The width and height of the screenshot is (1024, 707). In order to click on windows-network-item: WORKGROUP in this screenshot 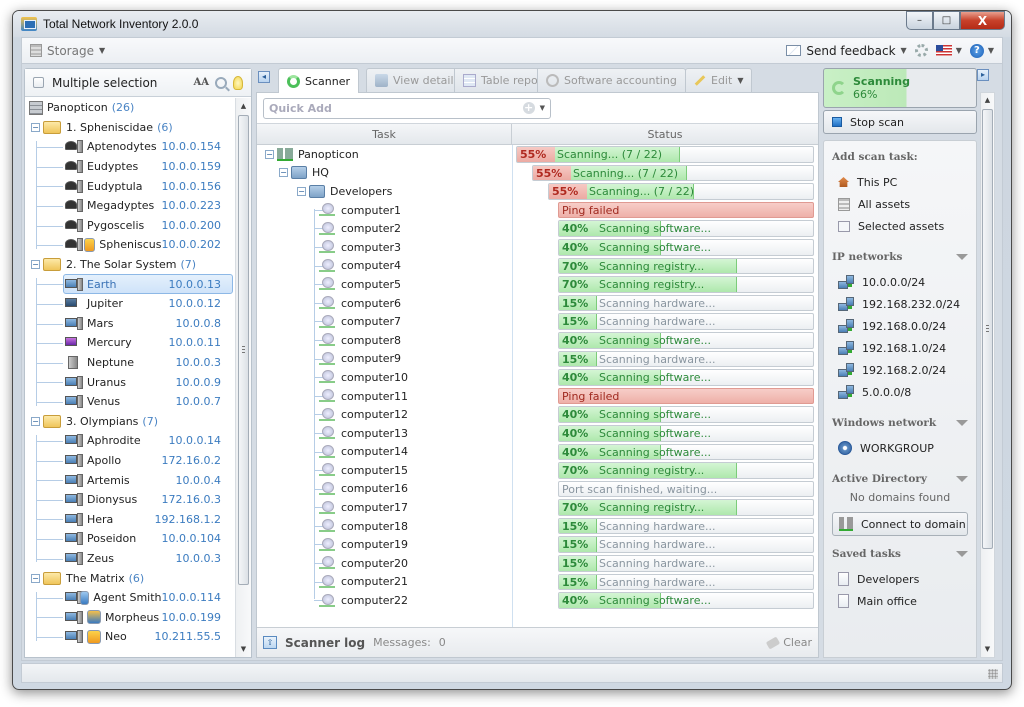, I will do `click(900, 448)`.